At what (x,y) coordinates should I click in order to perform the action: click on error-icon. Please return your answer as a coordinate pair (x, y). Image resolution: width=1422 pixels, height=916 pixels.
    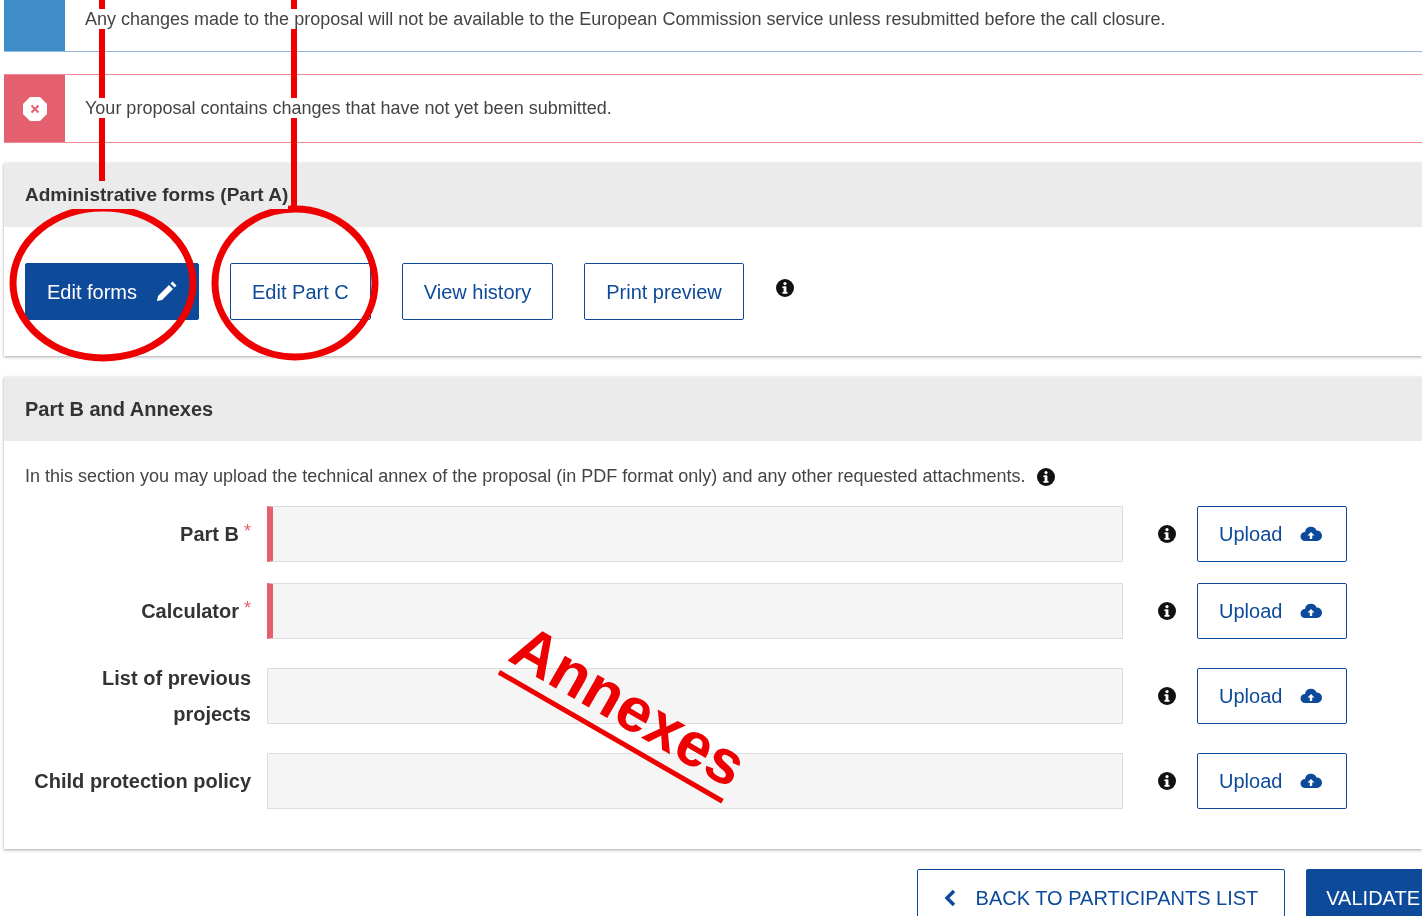
    Looking at the image, I should click on (34, 108).